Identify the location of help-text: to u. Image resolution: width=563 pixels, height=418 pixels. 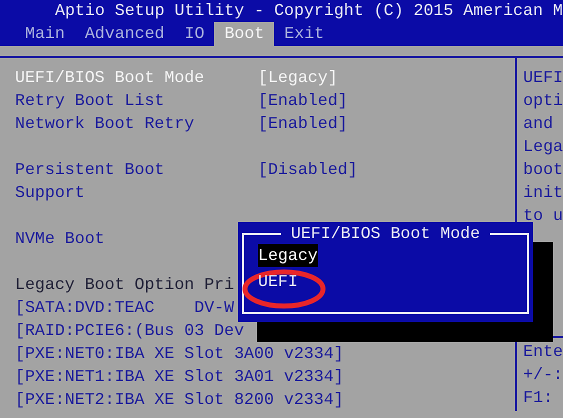
(543, 215).